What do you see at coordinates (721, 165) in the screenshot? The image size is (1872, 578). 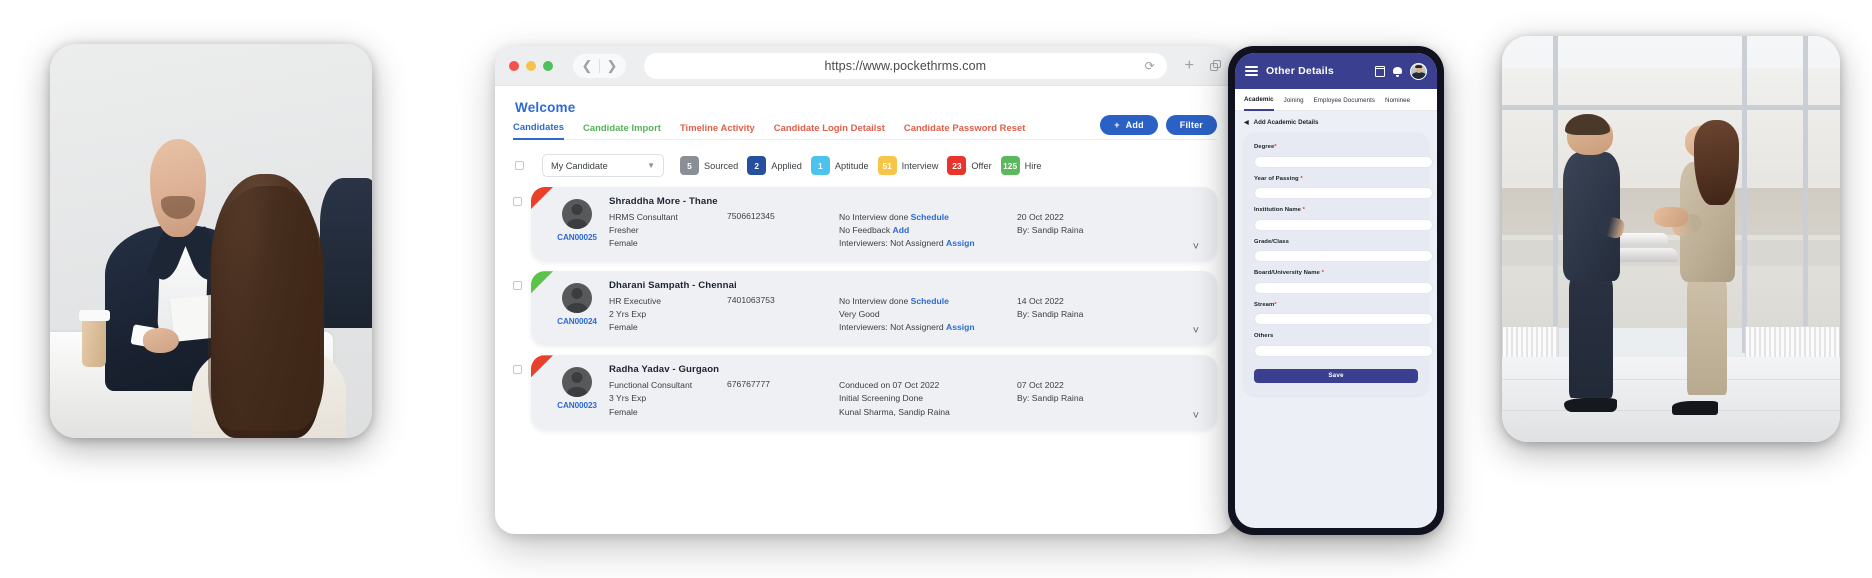 I see `pill-label: Sourced` at bounding box center [721, 165].